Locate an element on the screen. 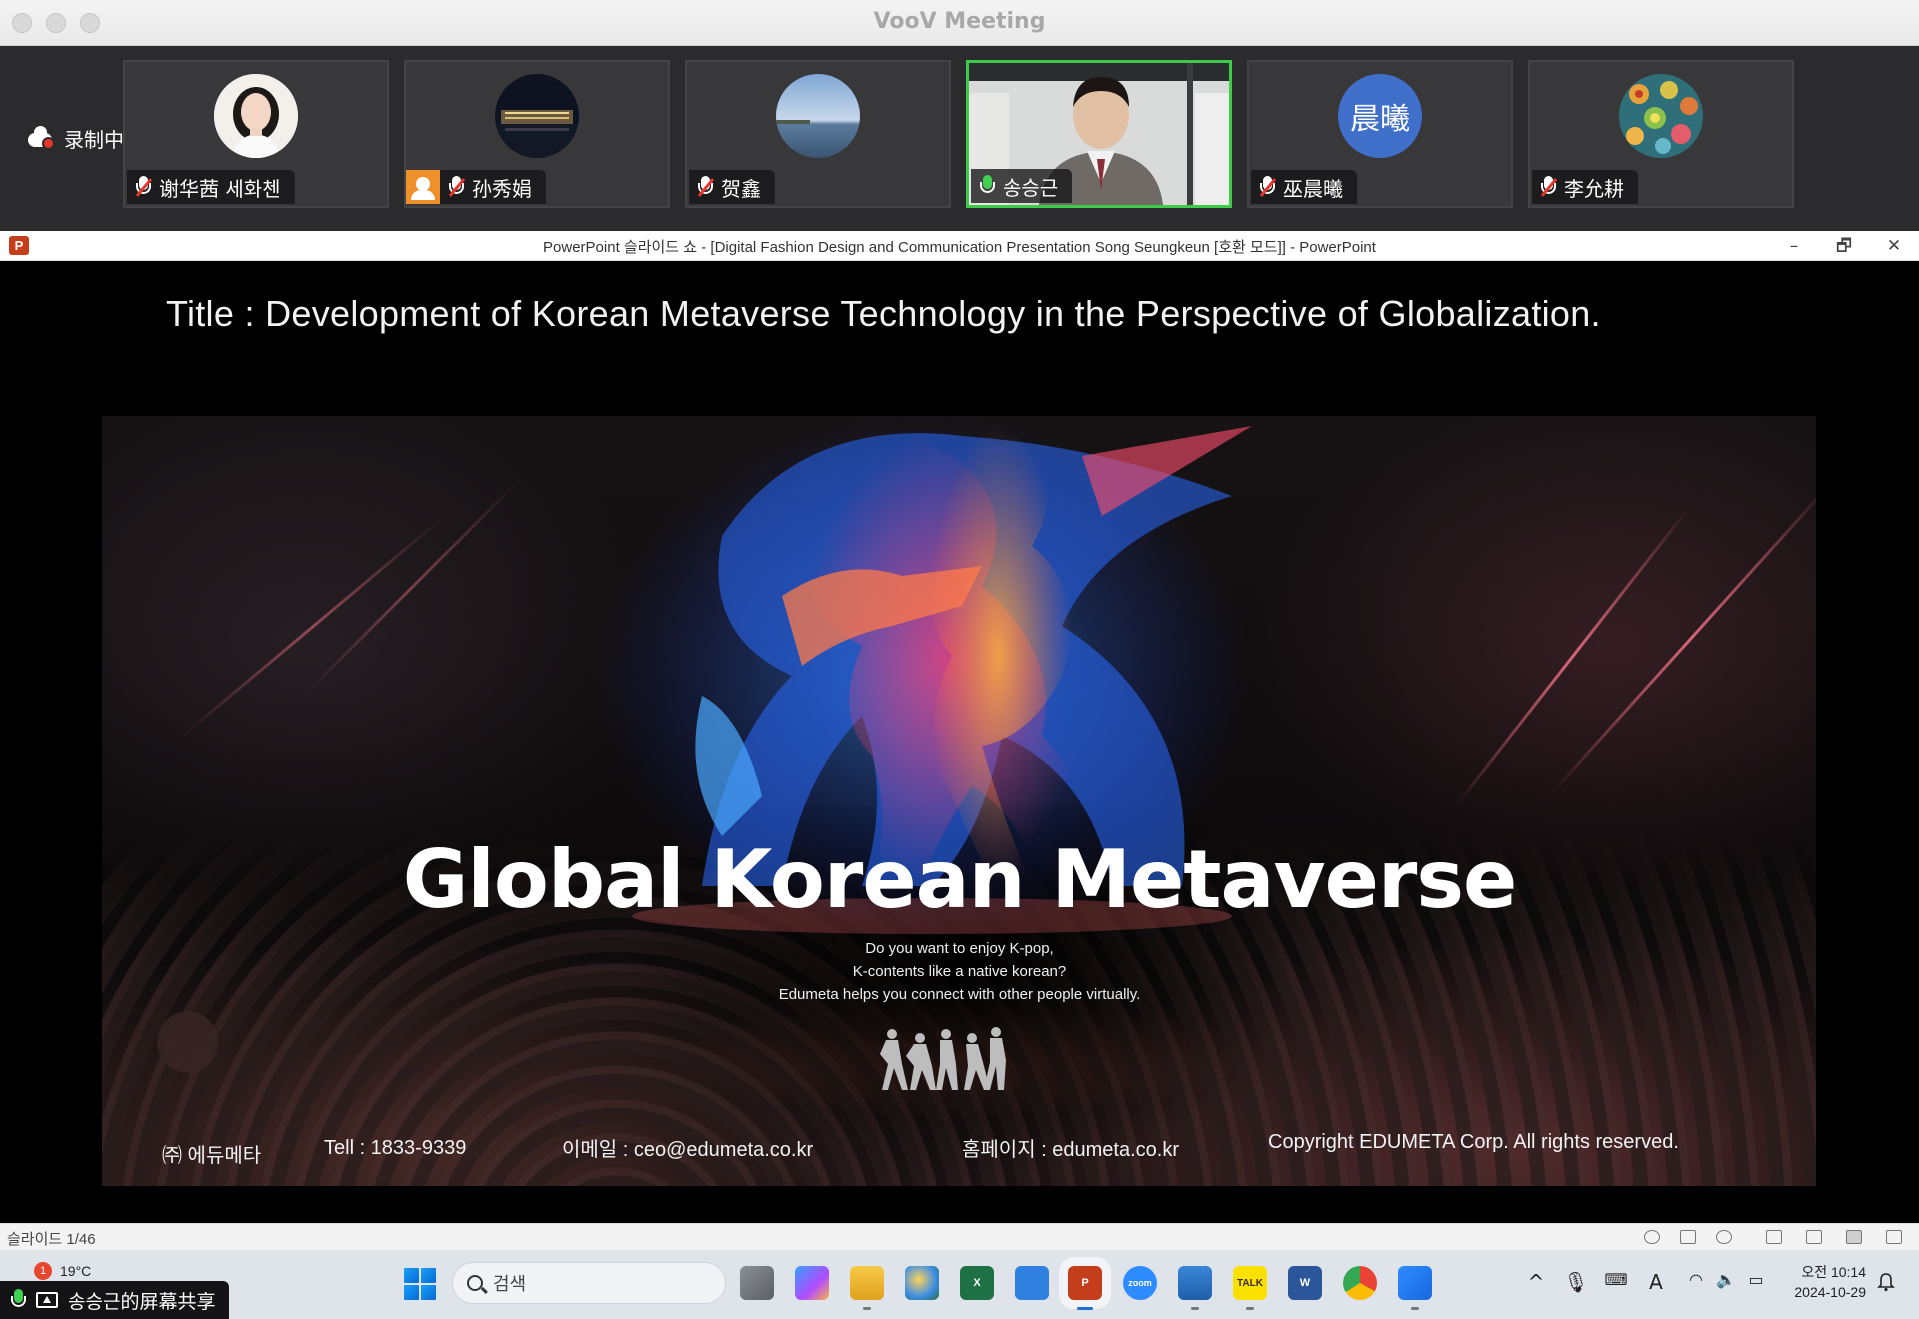  wifi-icon: ◠ is located at coordinates (1696, 1279).